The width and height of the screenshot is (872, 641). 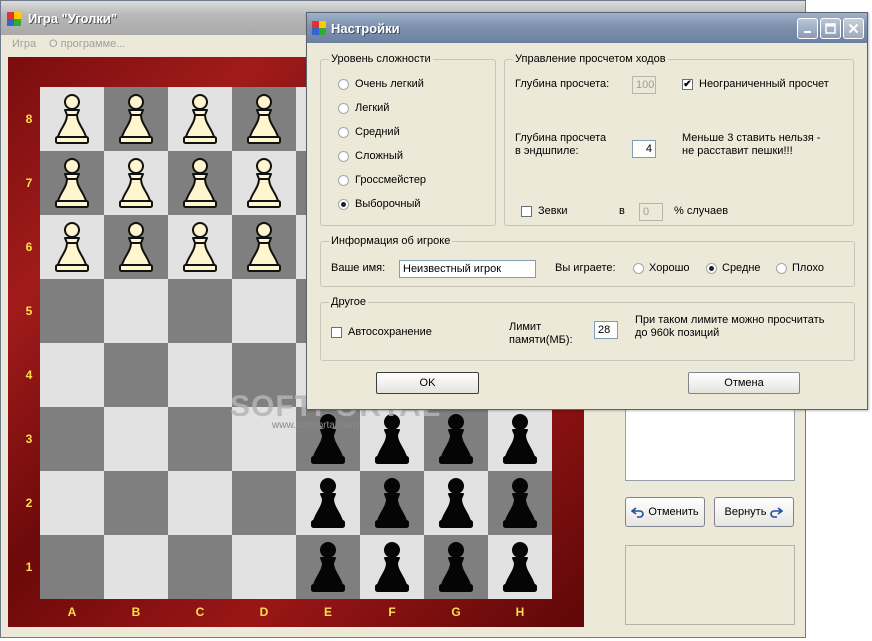 I want to click on square-a7, so click(x=72, y=183).